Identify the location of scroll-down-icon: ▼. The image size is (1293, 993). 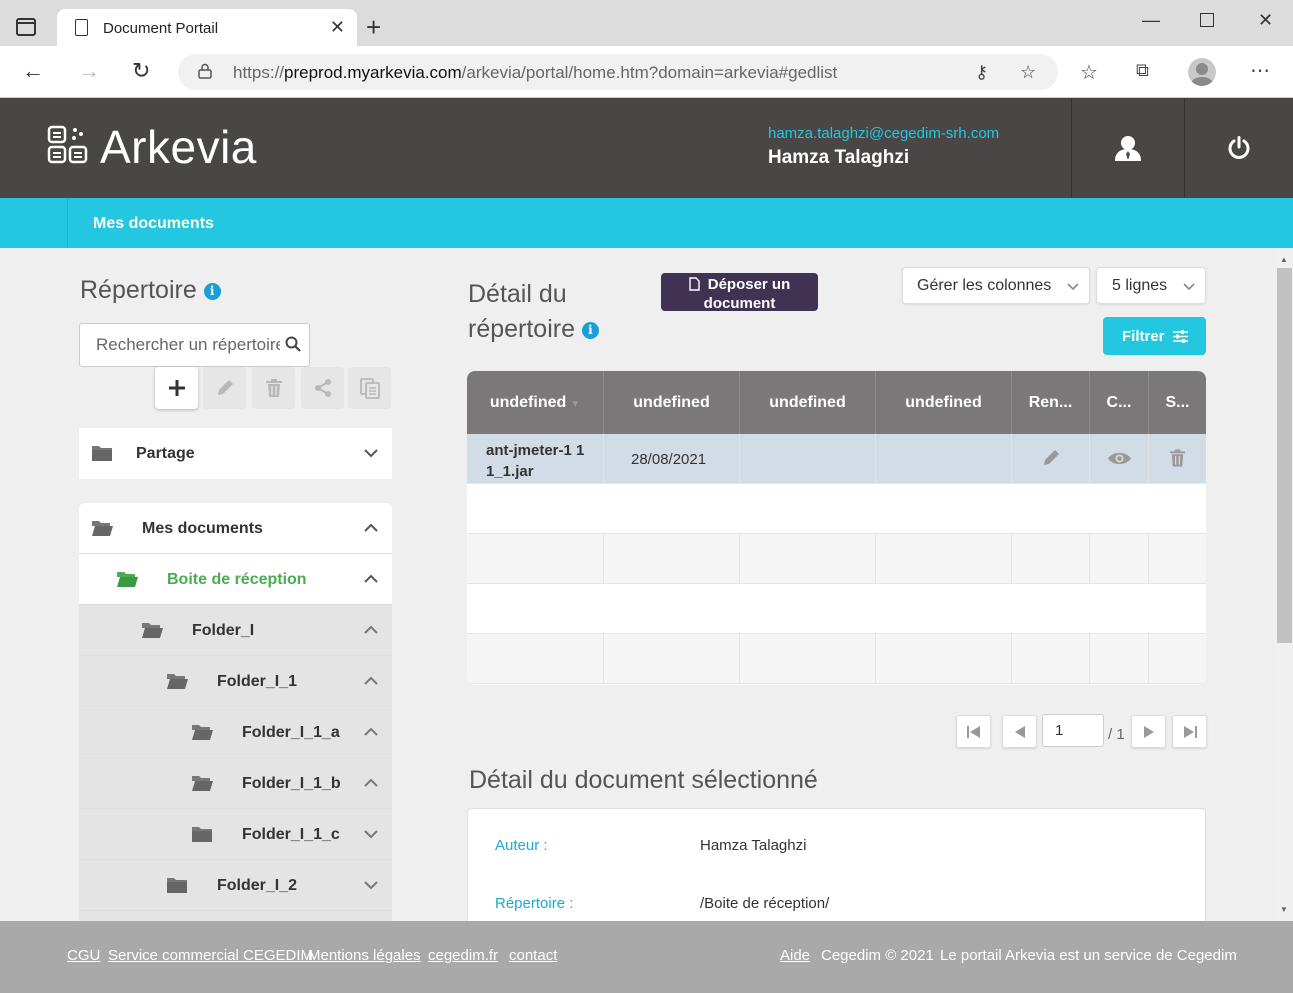
(1284, 909).